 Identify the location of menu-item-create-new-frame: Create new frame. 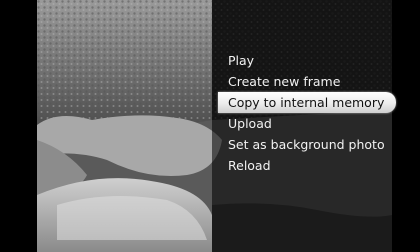
(307, 81).